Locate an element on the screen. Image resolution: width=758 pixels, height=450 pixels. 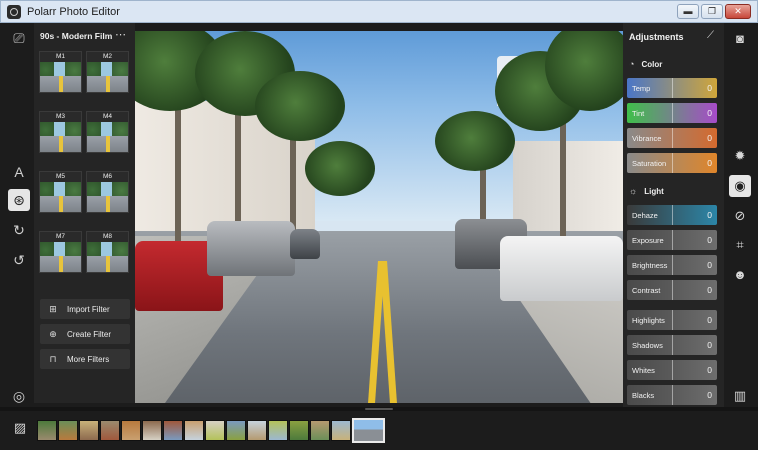
right-toolbar: ◙ ✹ ◉ ⊘ ⌗ ☻ ▥ is located at coordinates (741, 218).